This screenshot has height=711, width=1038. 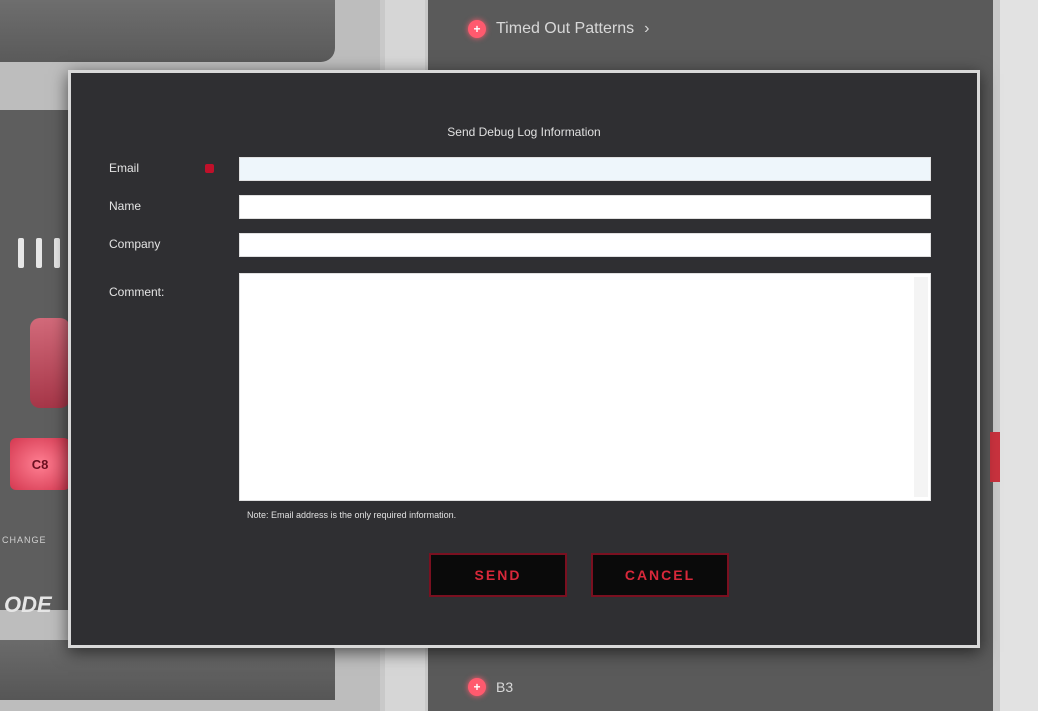 I want to click on background-scrollbar, so click(x=1019, y=355).